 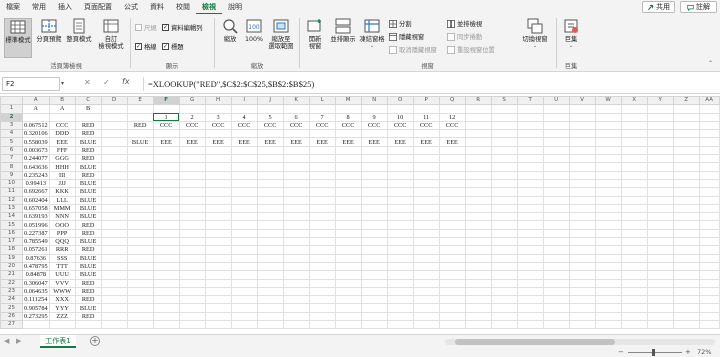 What do you see at coordinates (608, 101) in the screenshot?
I see `column-header: W` at bounding box center [608, 101].